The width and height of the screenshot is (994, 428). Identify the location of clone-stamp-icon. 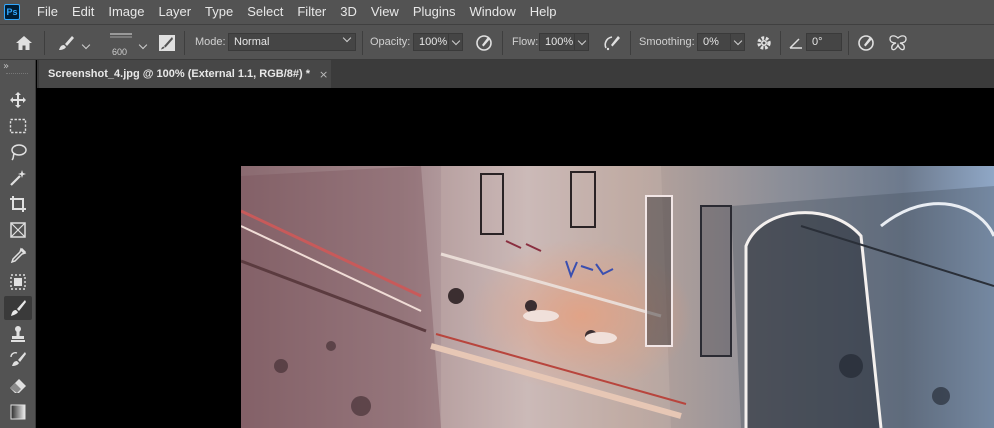
(18, 334).